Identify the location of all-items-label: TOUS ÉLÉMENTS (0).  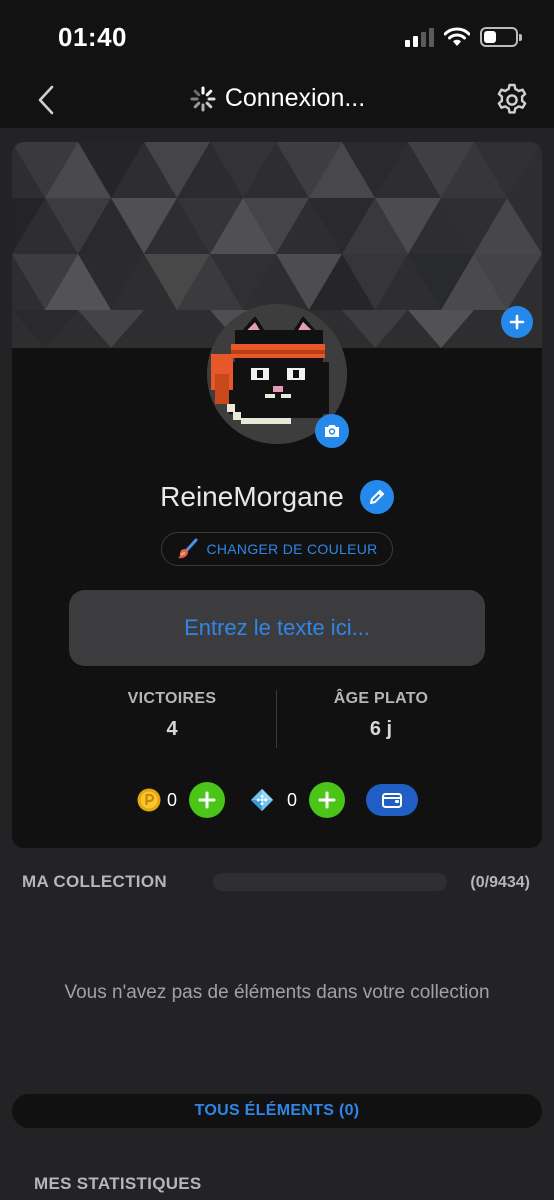
(277, 1110).